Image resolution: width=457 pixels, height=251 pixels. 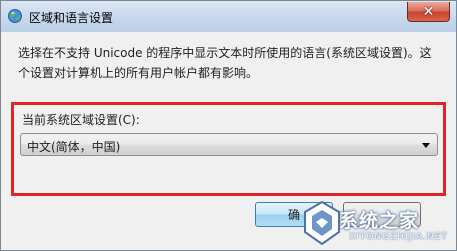 I want to click on watermark-text: 系统之家, so click(x=379, y=221).